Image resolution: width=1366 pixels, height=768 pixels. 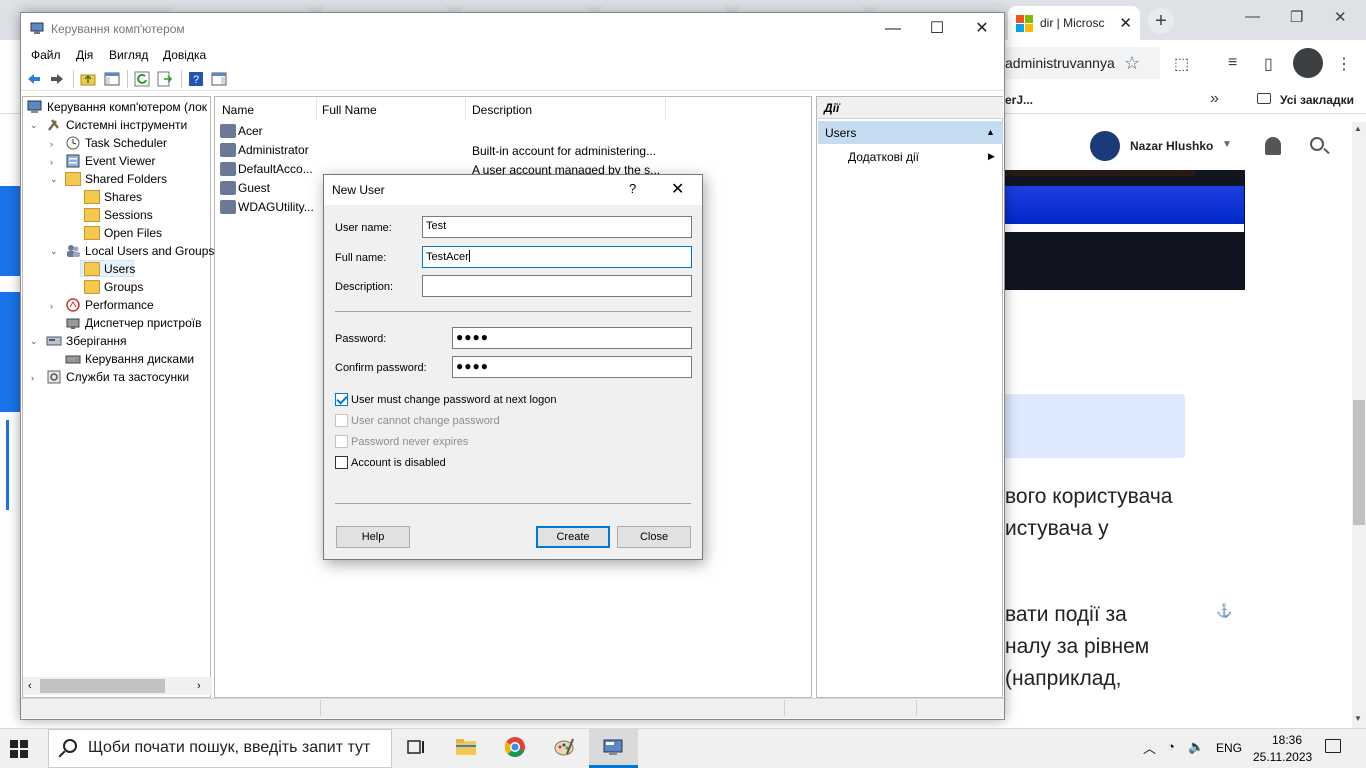 What do you see at coordinates (86, 341) in the screenshot?
I see `tree-item-storage: Зберігання` at bounding box center [86, 341].